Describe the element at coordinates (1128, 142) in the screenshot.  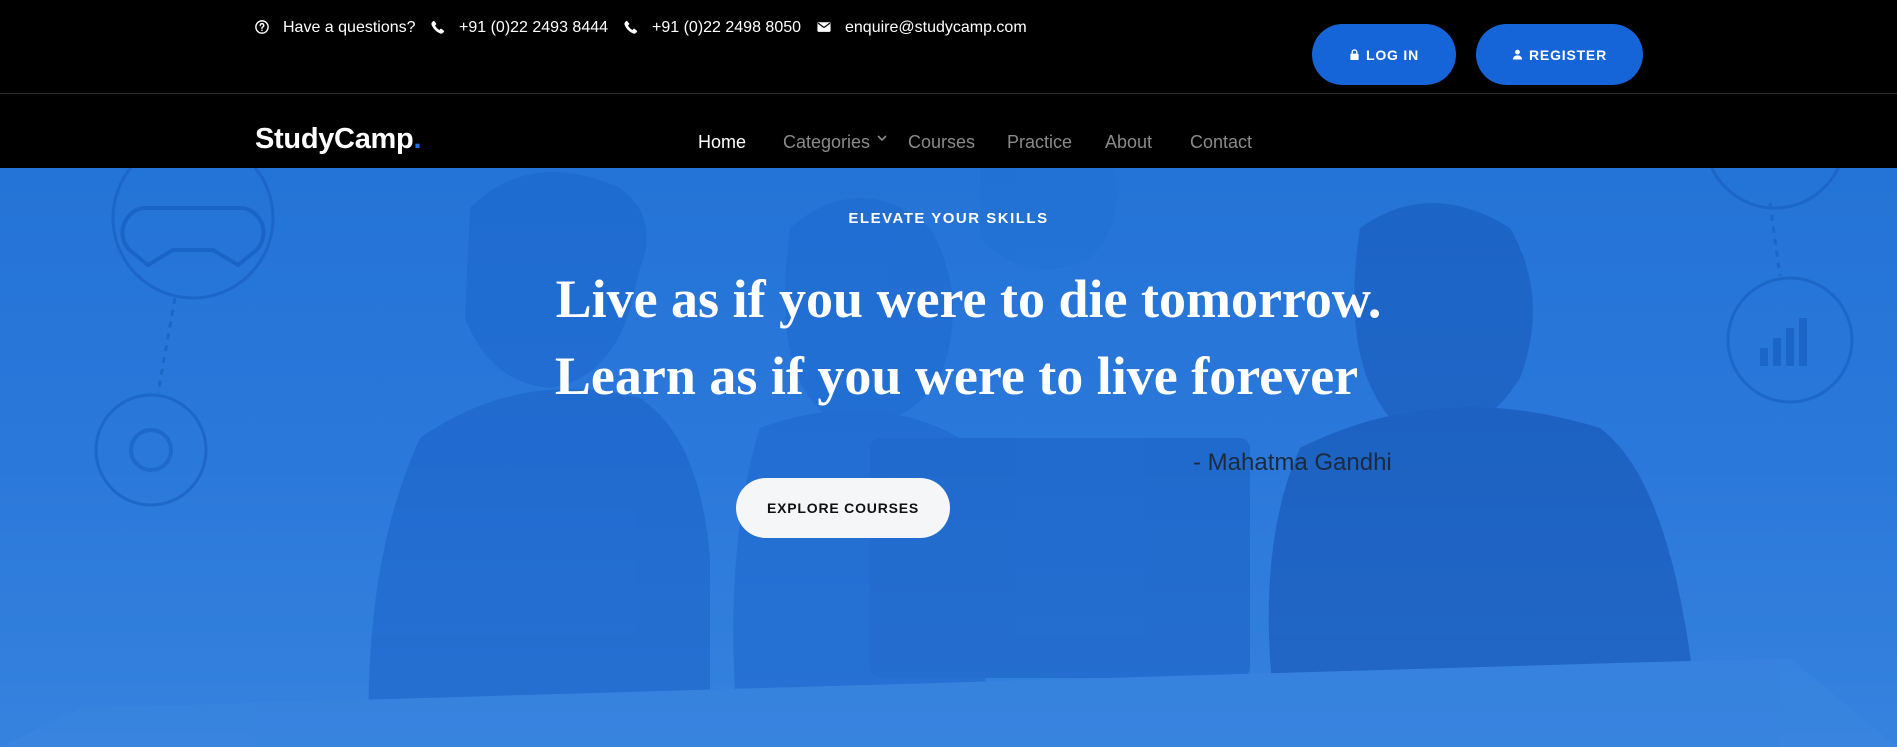
I see `nav-item-about: About` at that location.